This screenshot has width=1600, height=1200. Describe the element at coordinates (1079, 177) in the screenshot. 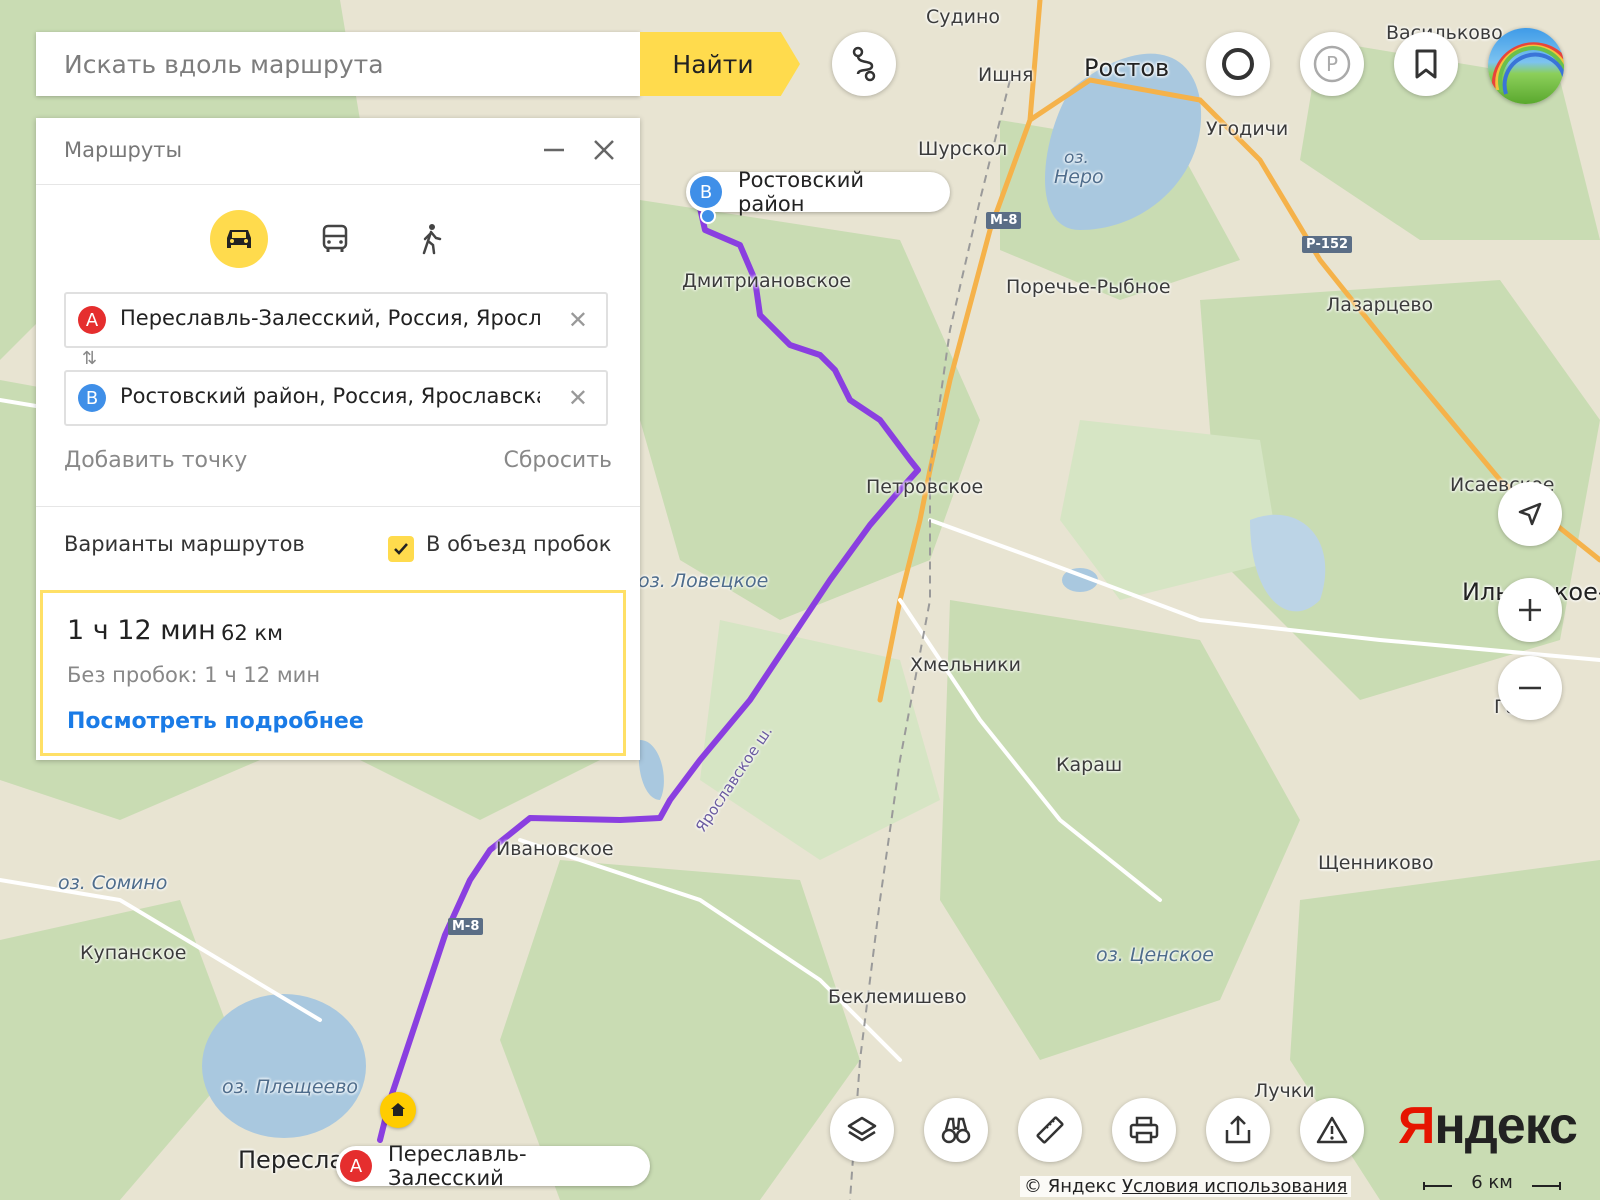

I see `map-label-nero-2: Неро` at that location.